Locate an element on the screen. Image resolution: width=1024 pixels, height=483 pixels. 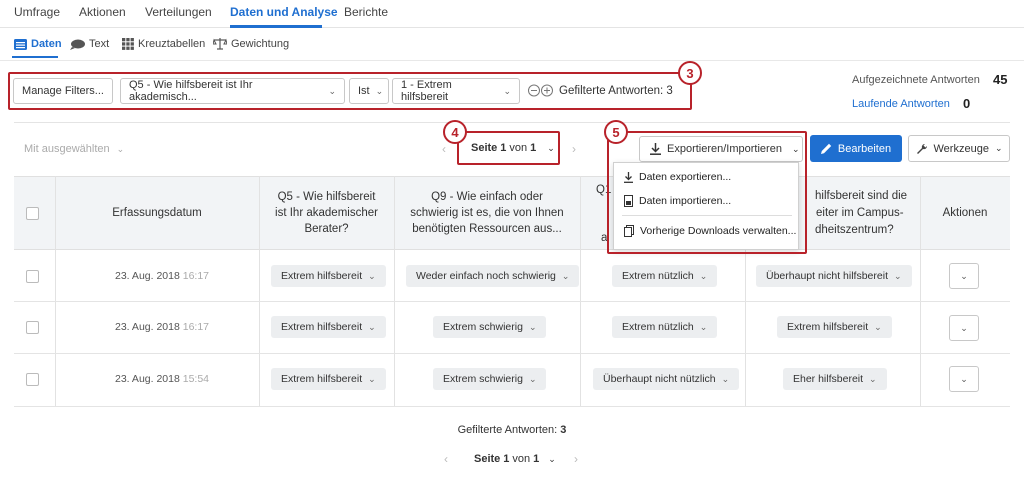
header-last-question-line1: hilfsbereit sind die is located at coordinates (861, 196).